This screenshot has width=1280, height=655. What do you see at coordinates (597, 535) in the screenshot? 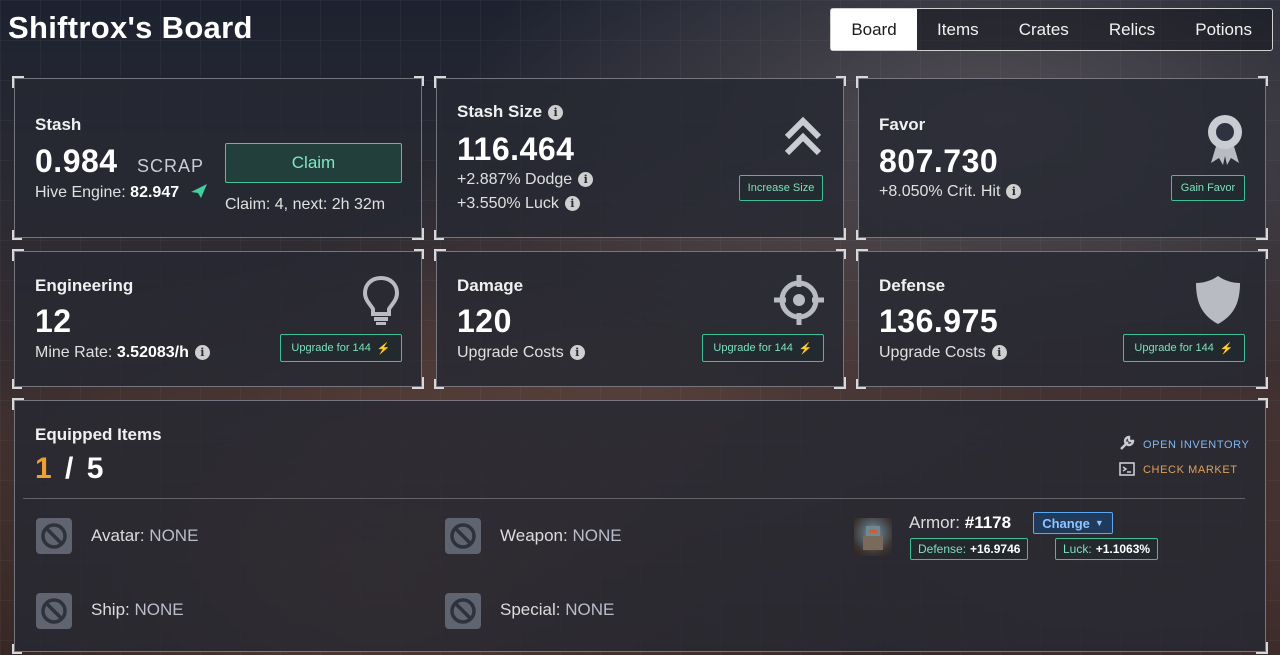
I see `weapon-slot-value: NONE` at bounding box center [597, 535].